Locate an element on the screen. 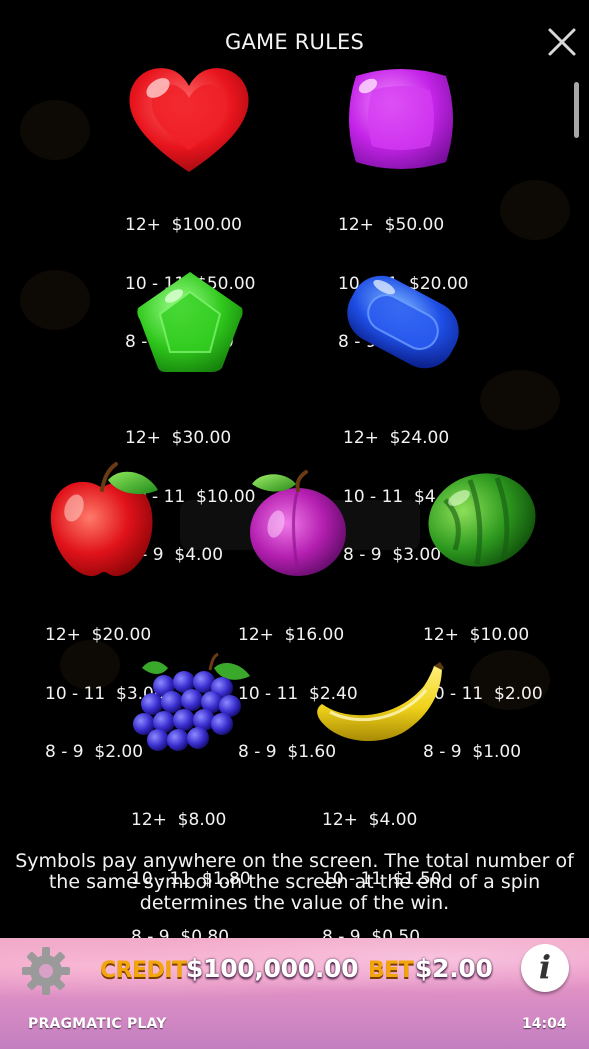  settings-button is located at coordinates (46, 971).